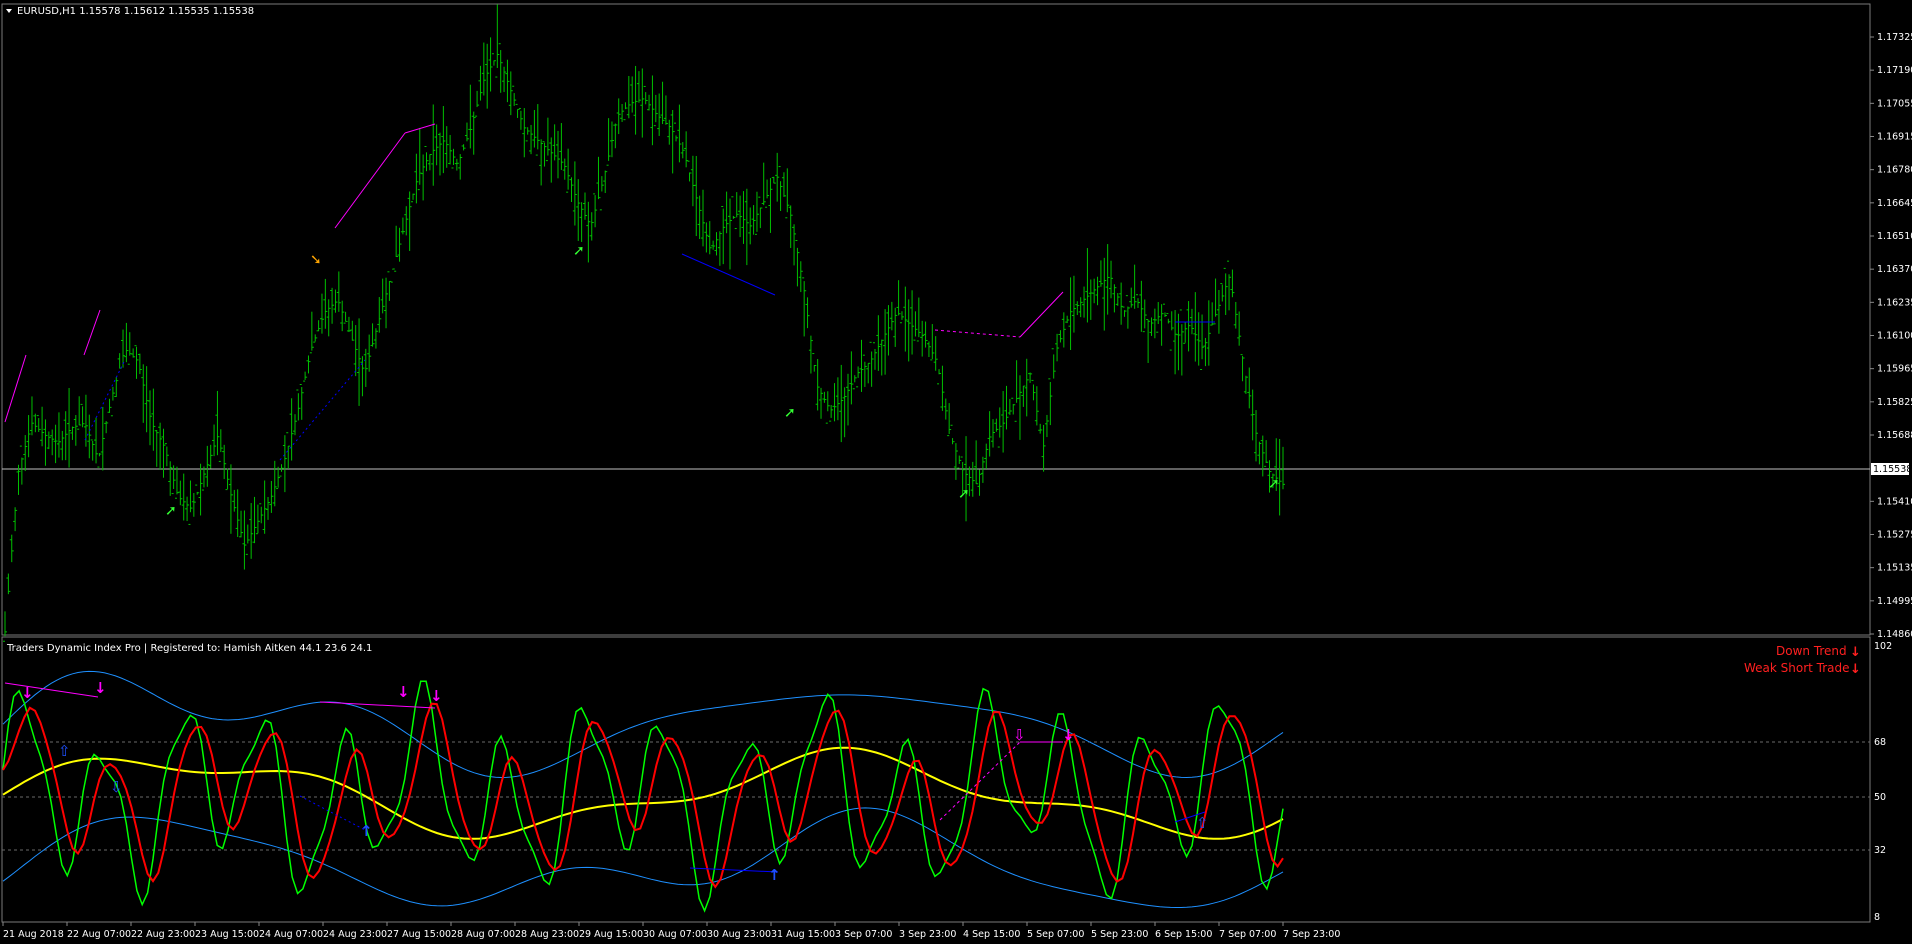 The width and height of the screenshot is (1912, 944). What do you see at coordinates (1055, 934) in the screenshot?
I see `time-tick-label: 5 Sep 07:00` at bounding box center [1055, 934].